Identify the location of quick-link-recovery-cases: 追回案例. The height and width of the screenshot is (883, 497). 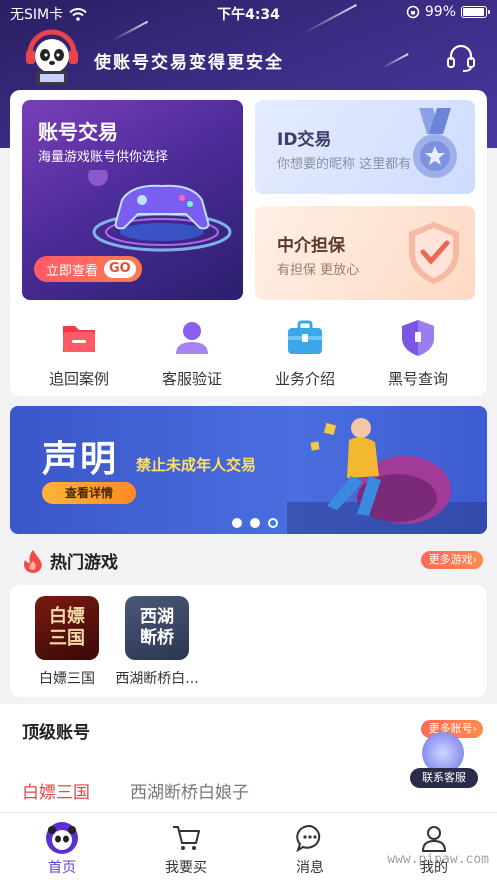
(79, 353).